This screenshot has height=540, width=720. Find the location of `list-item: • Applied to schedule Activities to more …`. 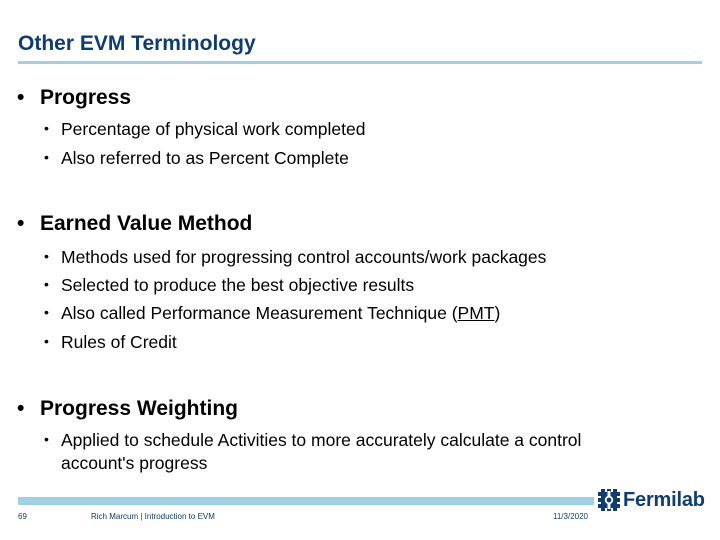

list-item: • Applied to schedule Activities to more … is located at coordinates (312, 439).